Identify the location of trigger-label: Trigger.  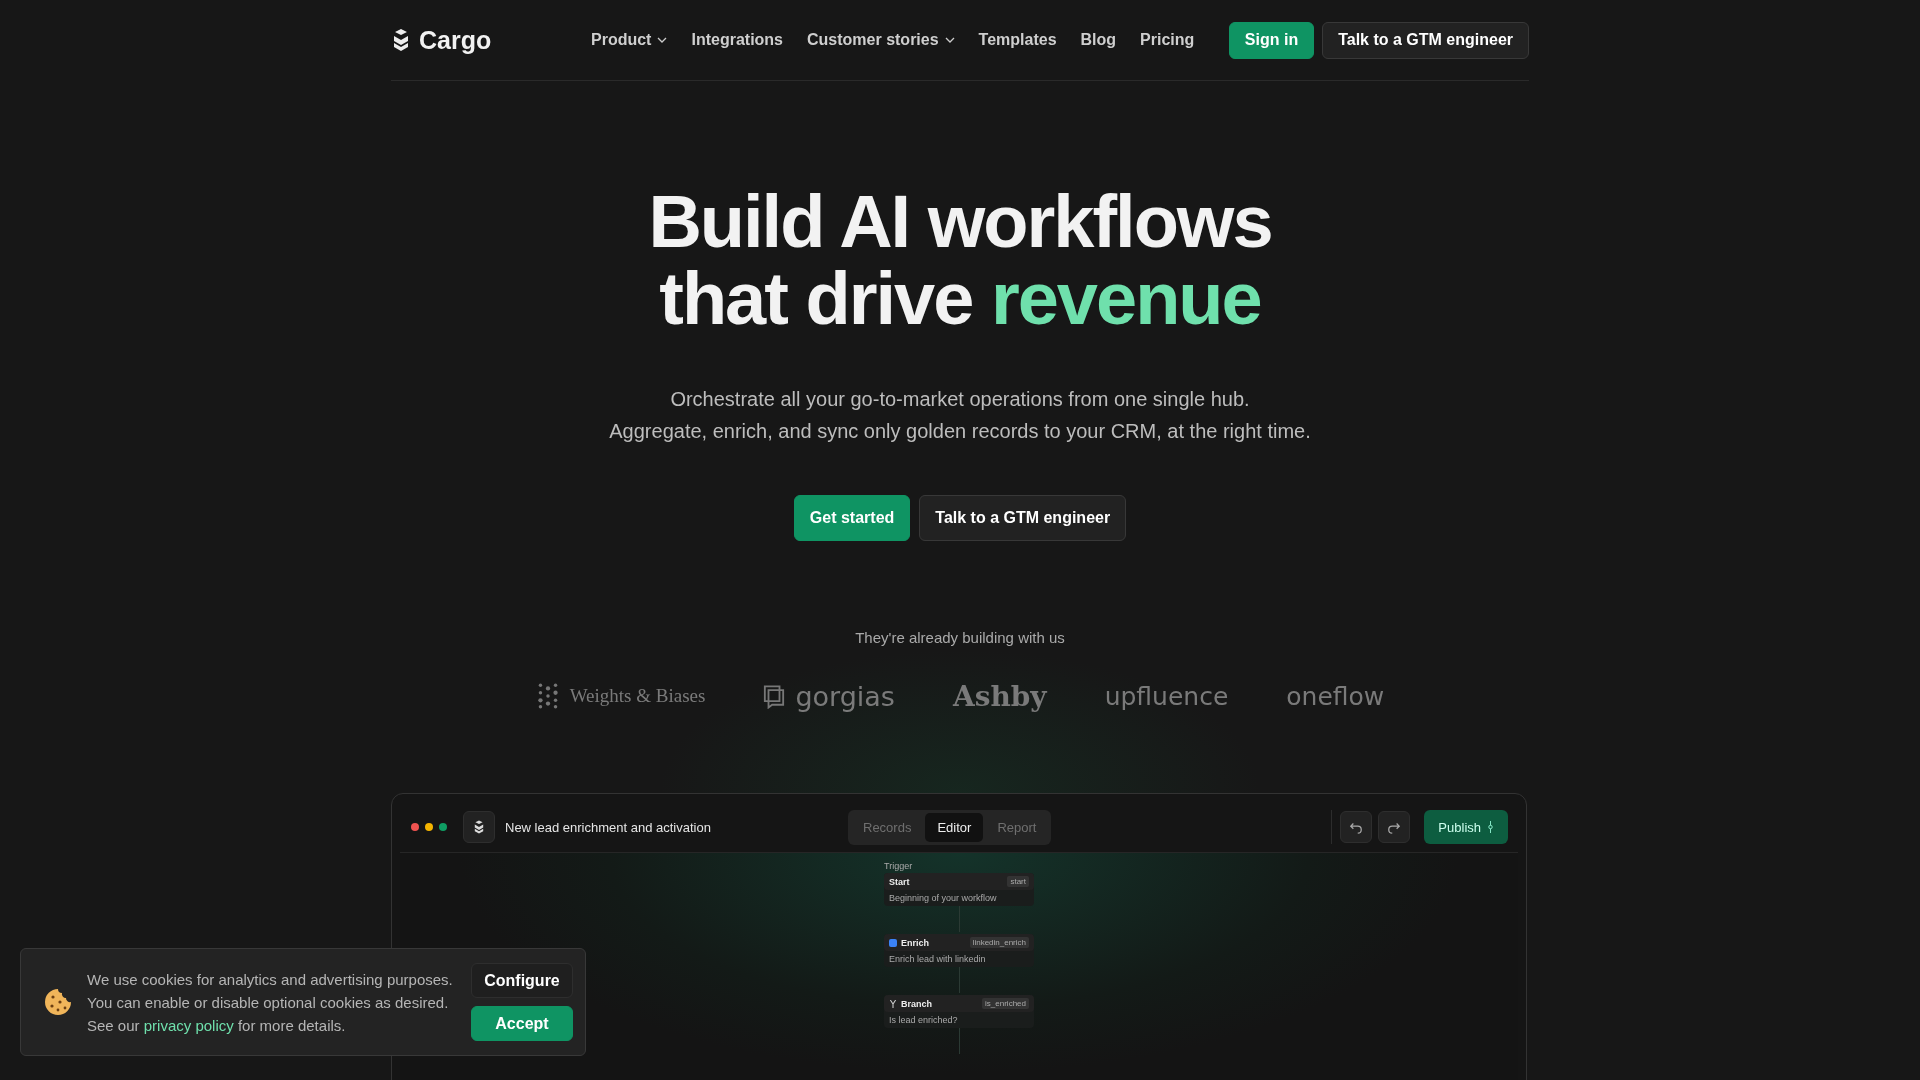
(898, 866).